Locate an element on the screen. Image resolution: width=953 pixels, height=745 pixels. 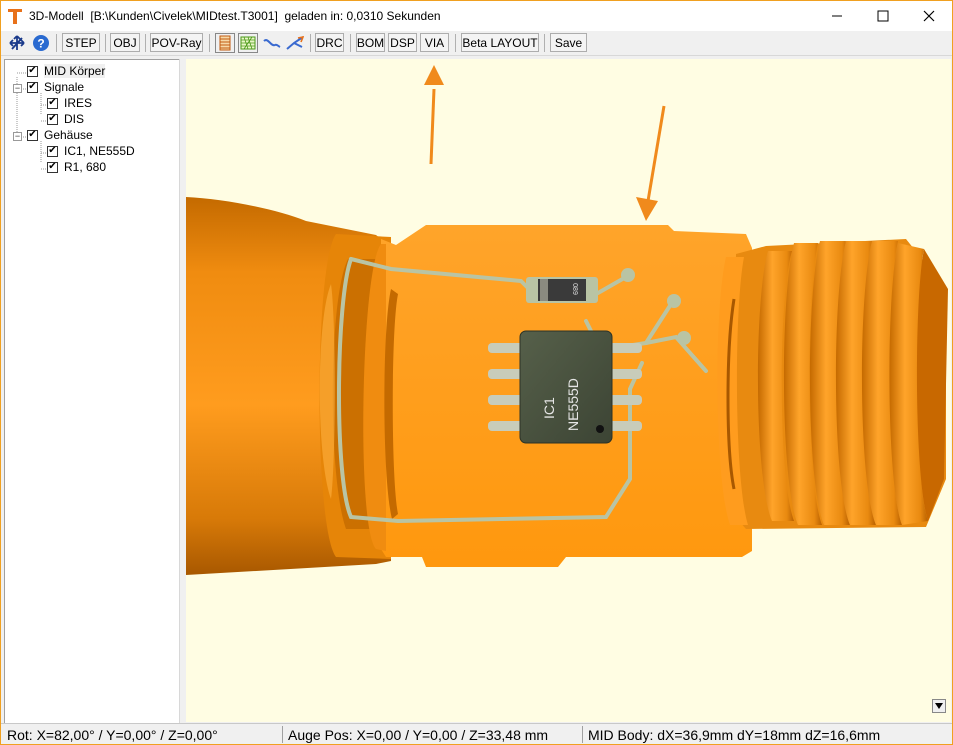
layers-button is located at coordinates (225, 43).